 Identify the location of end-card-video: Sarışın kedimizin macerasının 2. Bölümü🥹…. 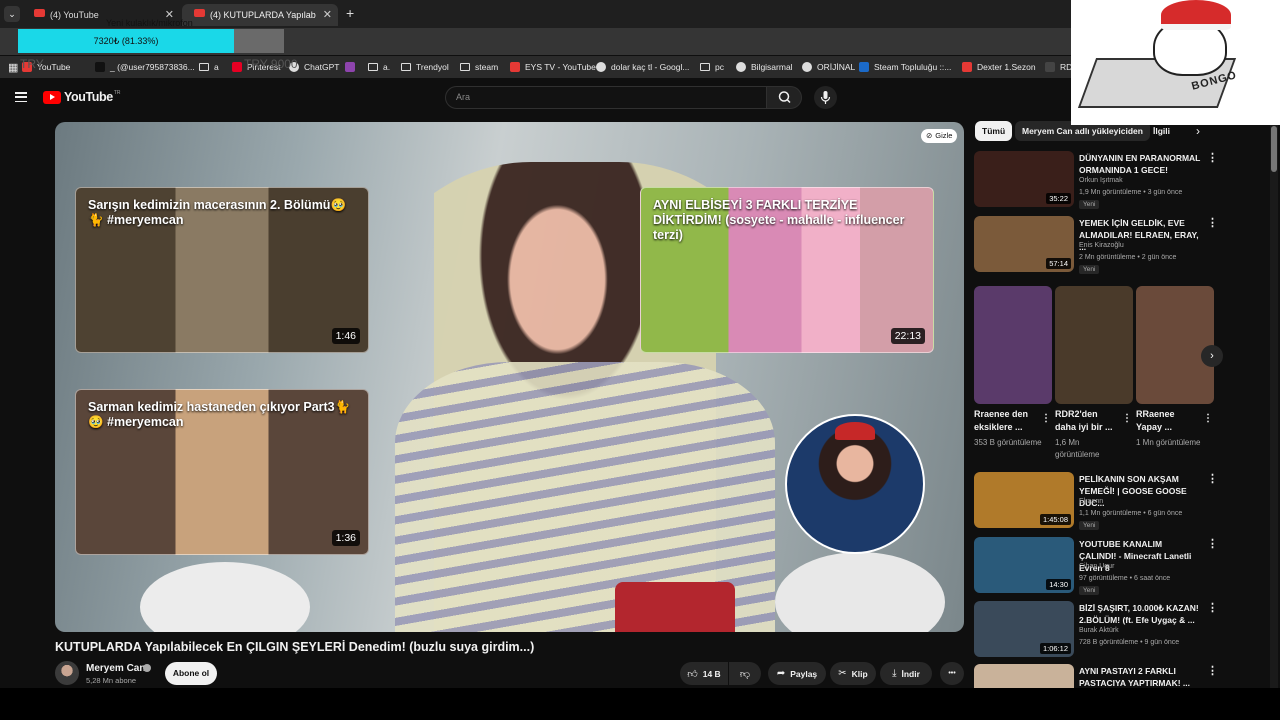
(222, 270).